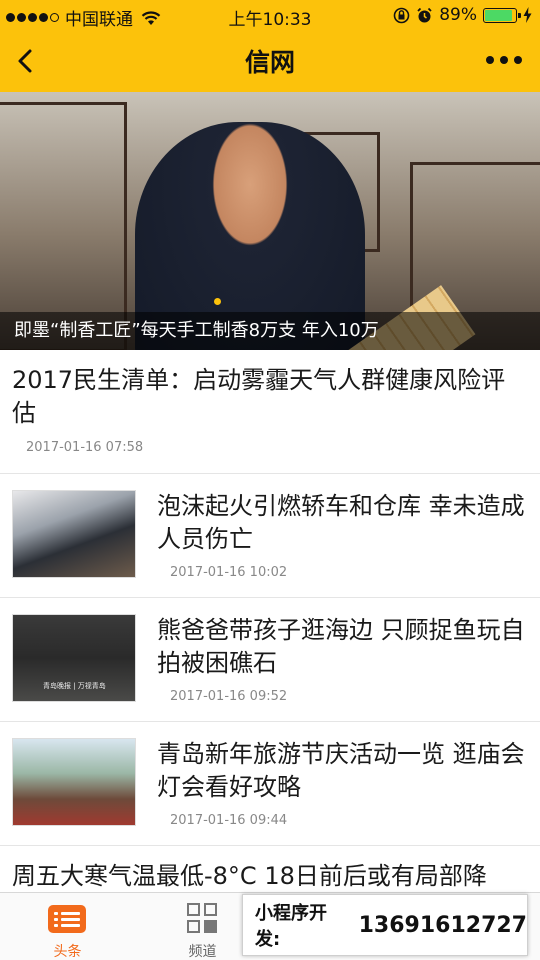 The image size is (540, 960). I want to click on battery-icon, so click(502, 15).